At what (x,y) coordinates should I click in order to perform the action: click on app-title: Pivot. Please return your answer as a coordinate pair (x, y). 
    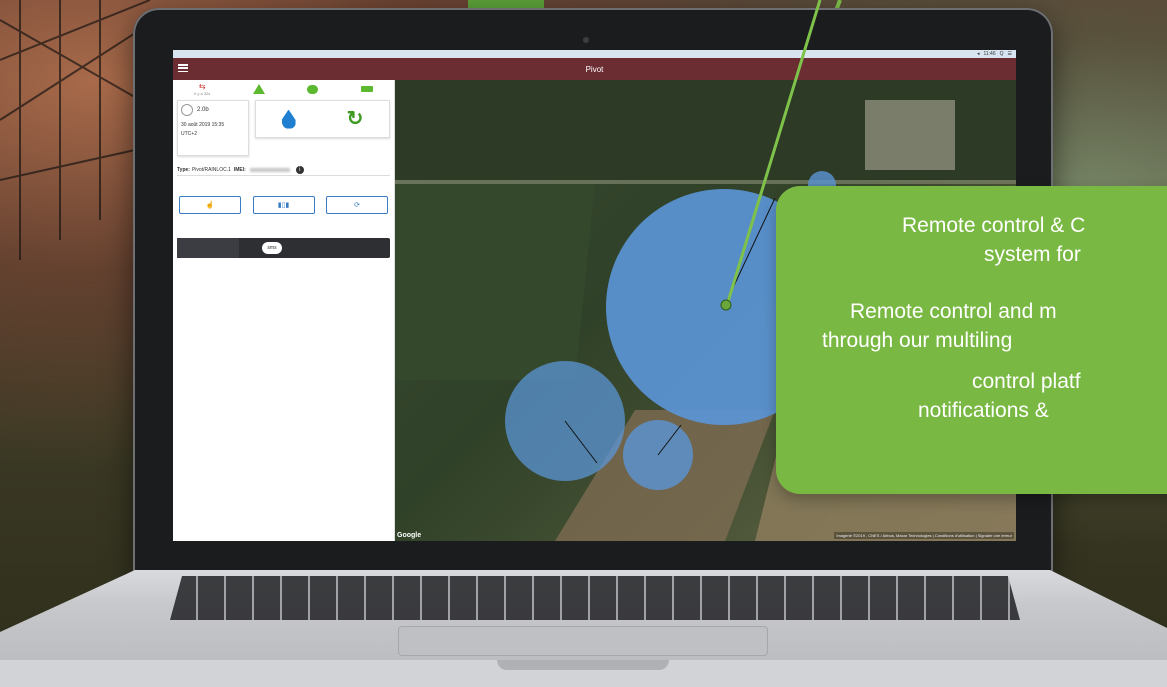
    Looking at the image, I should click on (594, 69).